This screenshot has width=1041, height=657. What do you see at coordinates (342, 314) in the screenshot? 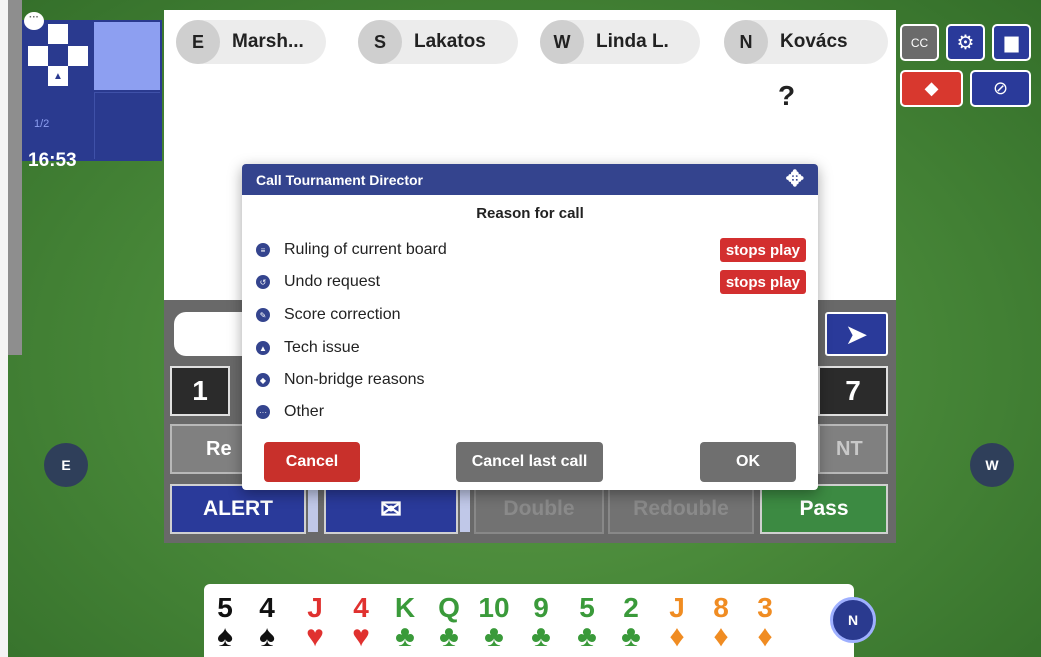
I see `reason-label: Score correction` at bounding box center [342, 314].